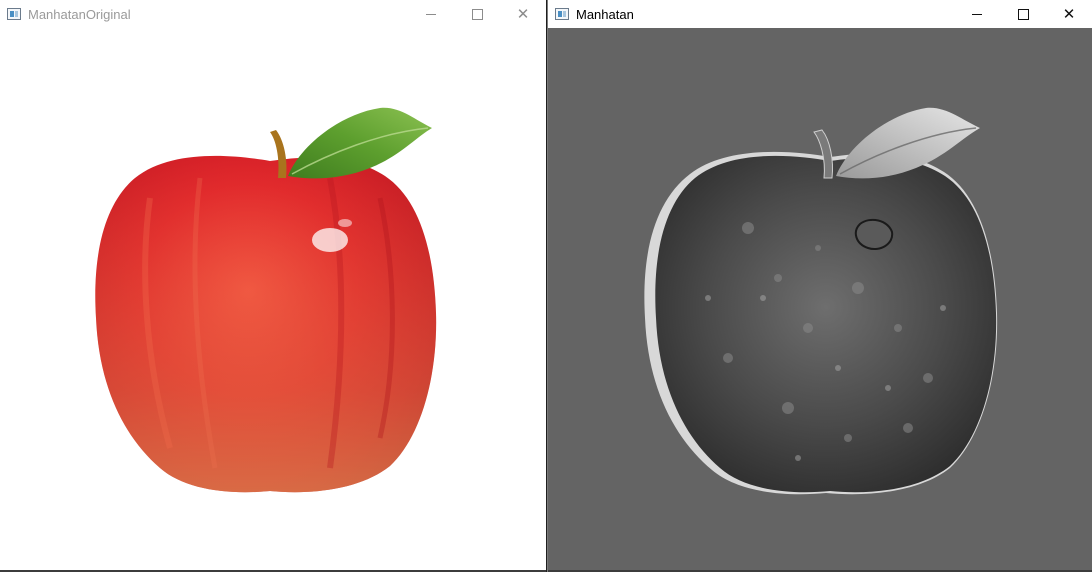  I want to click on window-title: Manhatan, so click(605, 14).